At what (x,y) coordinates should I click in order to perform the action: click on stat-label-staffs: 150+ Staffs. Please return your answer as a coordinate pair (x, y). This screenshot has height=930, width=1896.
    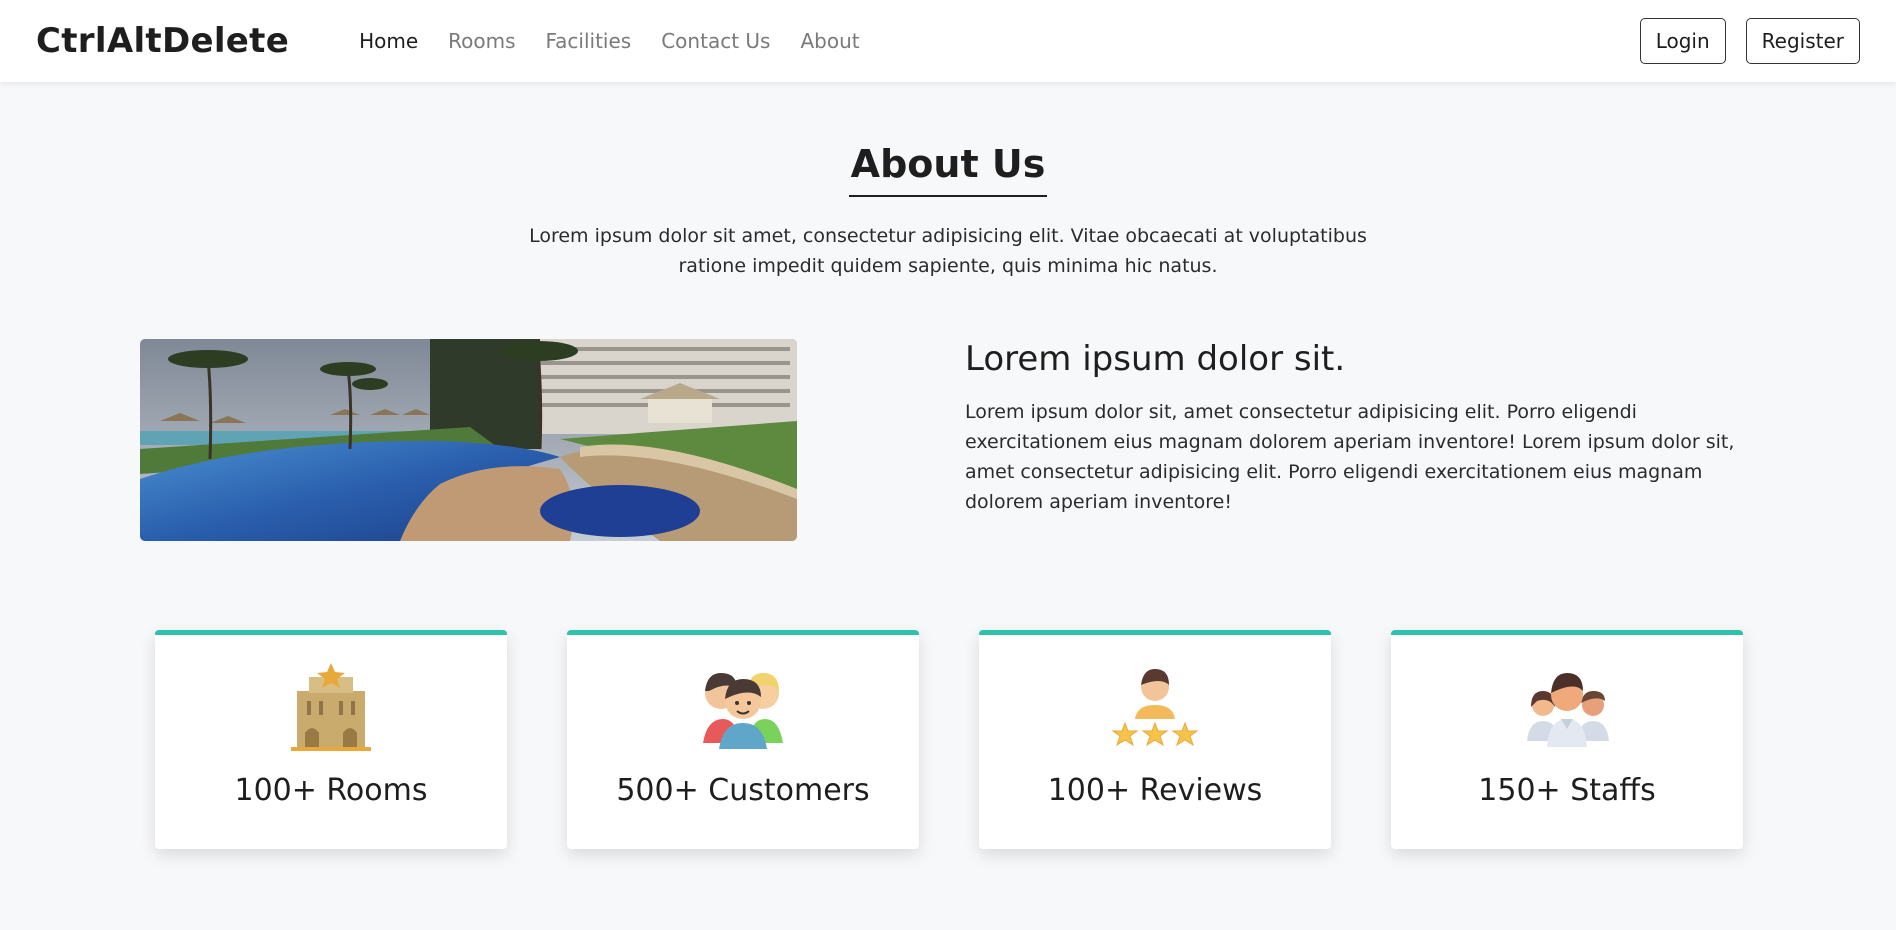
    Looking at the image, I should click on (1567, 790).